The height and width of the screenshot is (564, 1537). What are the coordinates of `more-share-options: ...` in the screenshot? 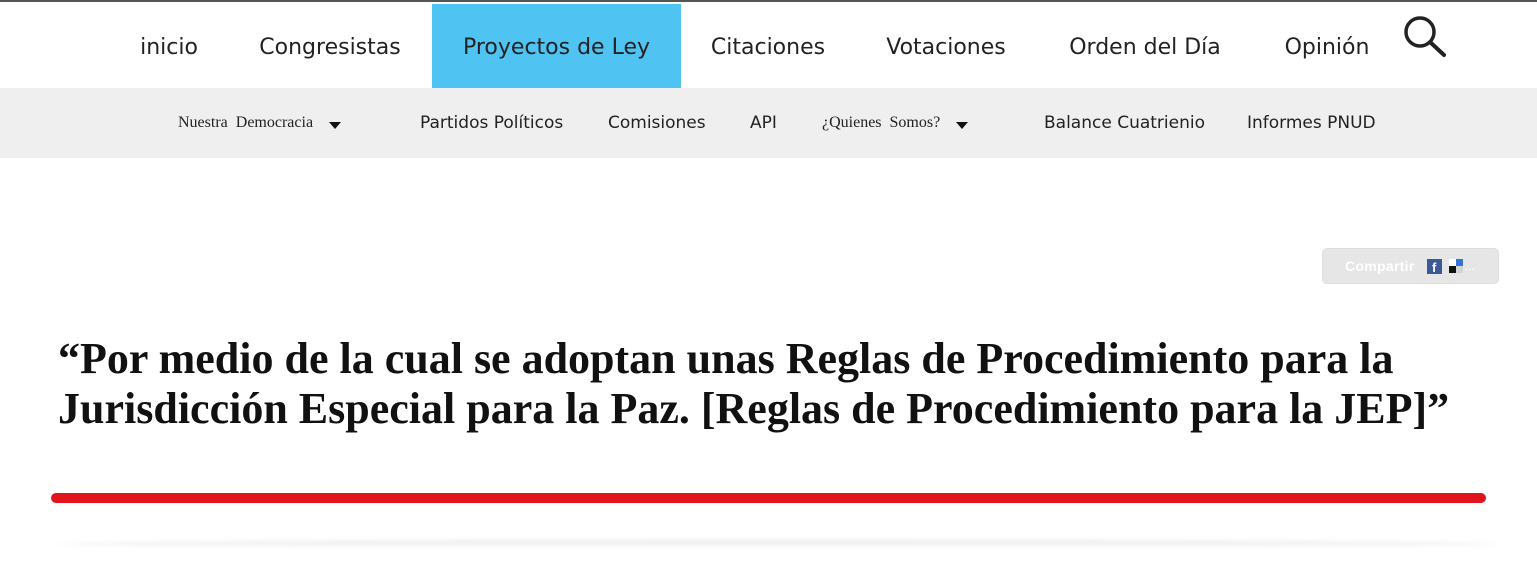 It's located at (1470, 266).